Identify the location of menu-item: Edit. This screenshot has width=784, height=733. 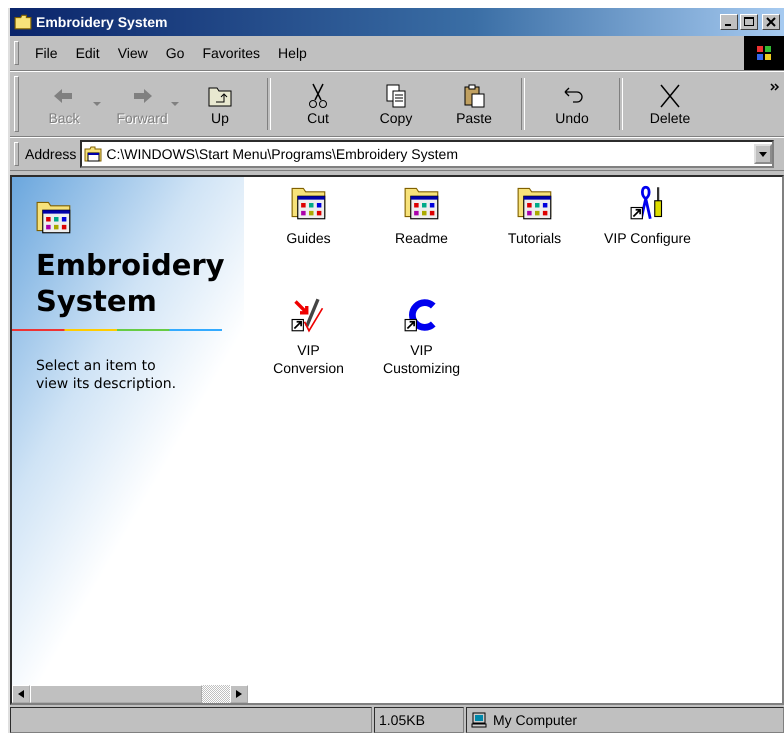
(88, 53).